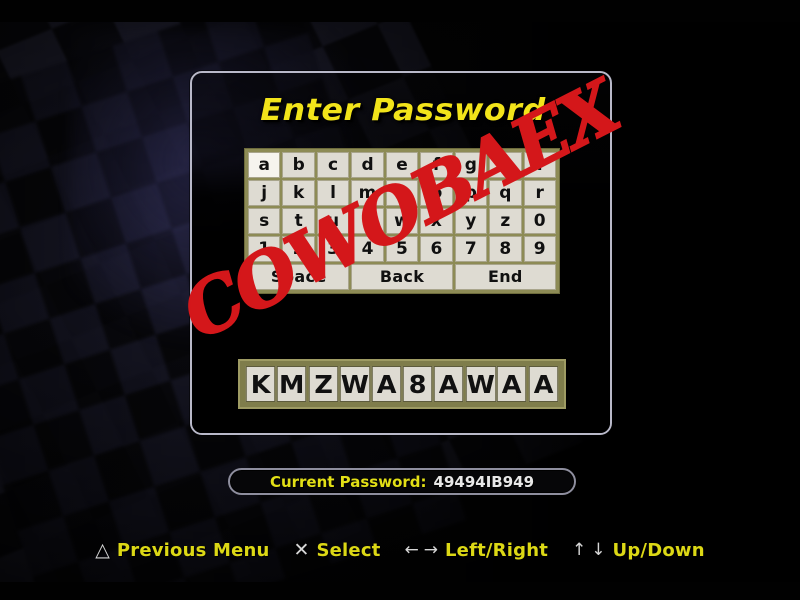 The height and width of the screenshot is (600, 800). I want to click on key-a: a, so click(264, 165).